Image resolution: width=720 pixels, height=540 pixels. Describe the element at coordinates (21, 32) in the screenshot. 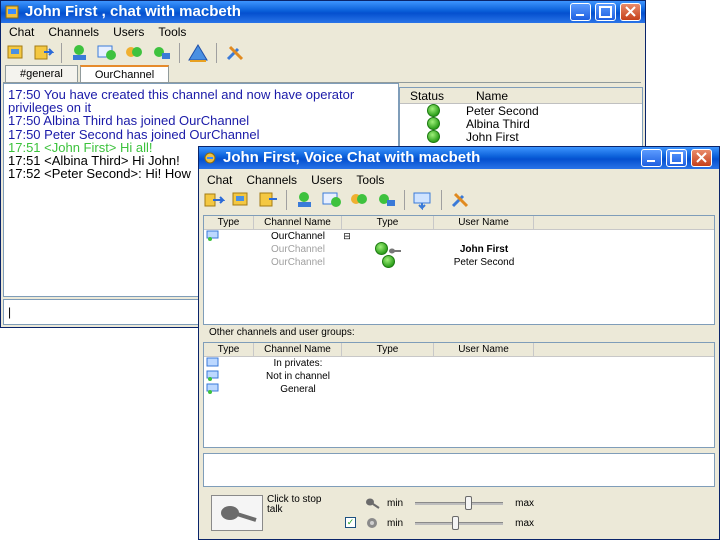

I see `menu-chat: Chat` at that location.